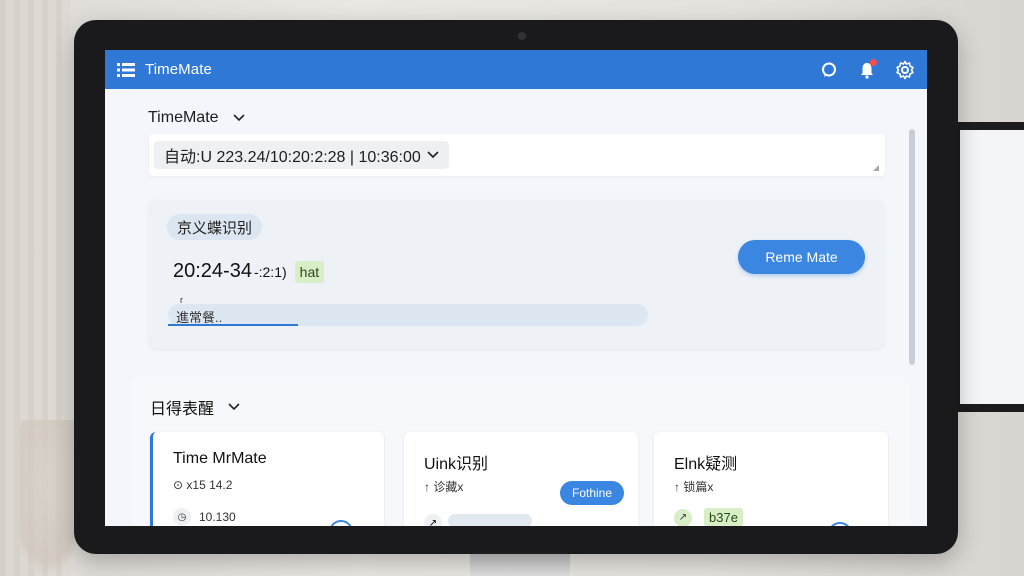 This screenshot has width=1024, height=576. What do you see at coordinates (873, 62) in the screenshot?
I see `notification-badge` at bounding box center [873, 62].